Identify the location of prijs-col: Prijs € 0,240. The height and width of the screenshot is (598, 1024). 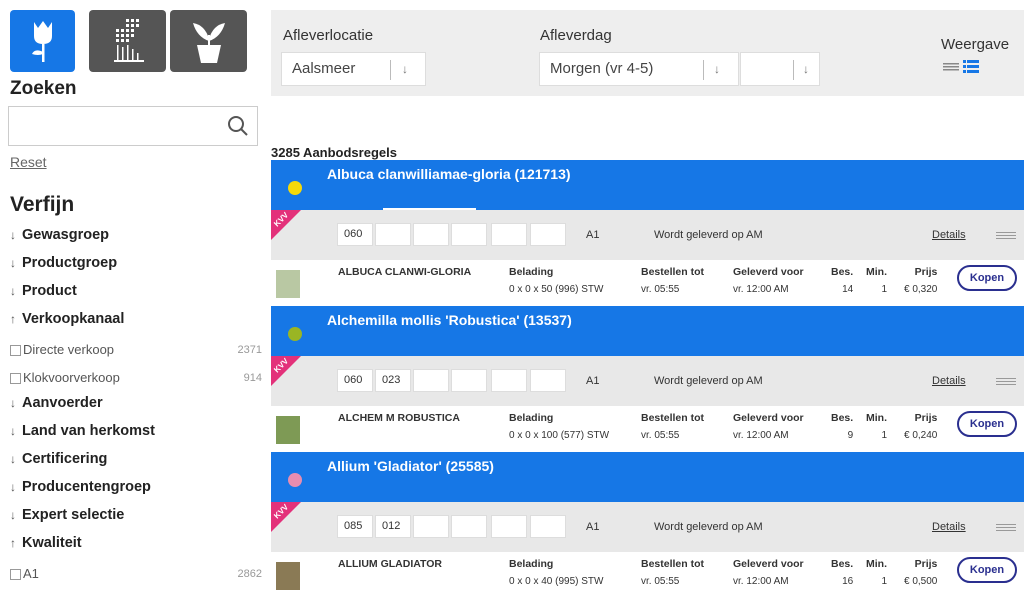
(921, 426).